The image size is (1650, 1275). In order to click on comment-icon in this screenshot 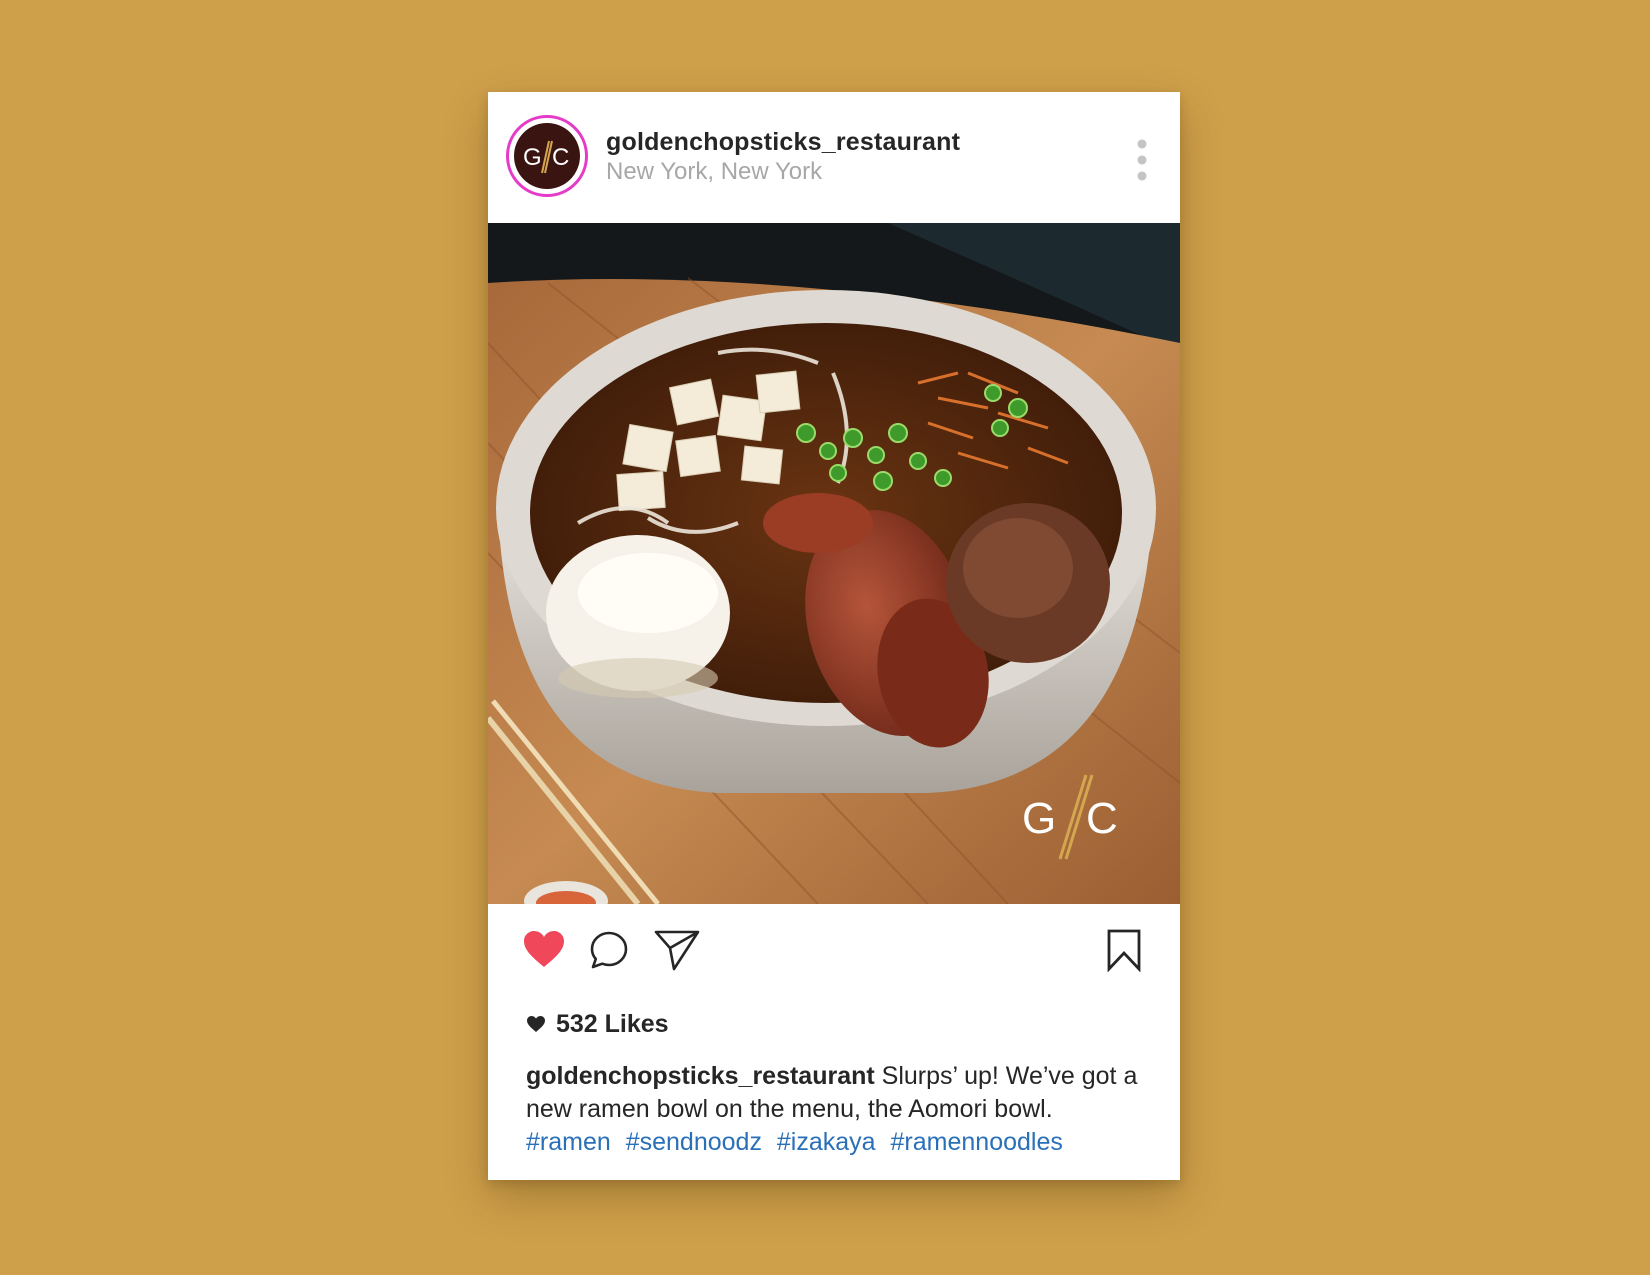, I will do `click(609, 952)`.